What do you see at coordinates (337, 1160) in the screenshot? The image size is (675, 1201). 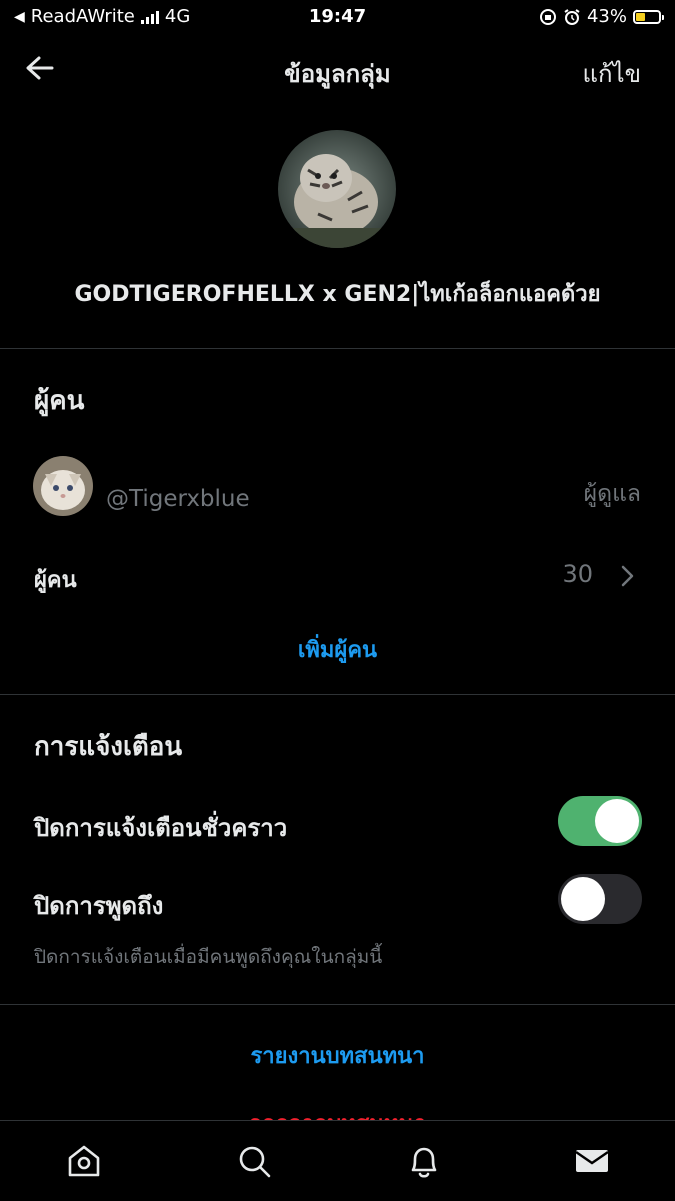 I see `tab-bar` at bounding box center [337, 1160].